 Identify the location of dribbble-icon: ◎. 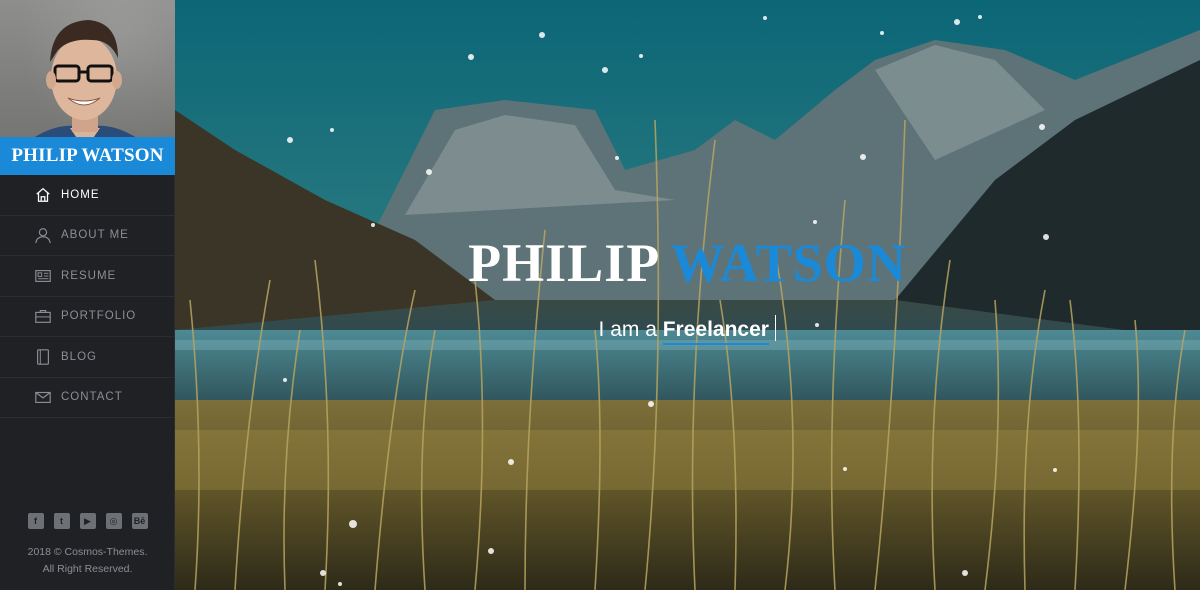
(113, 521).